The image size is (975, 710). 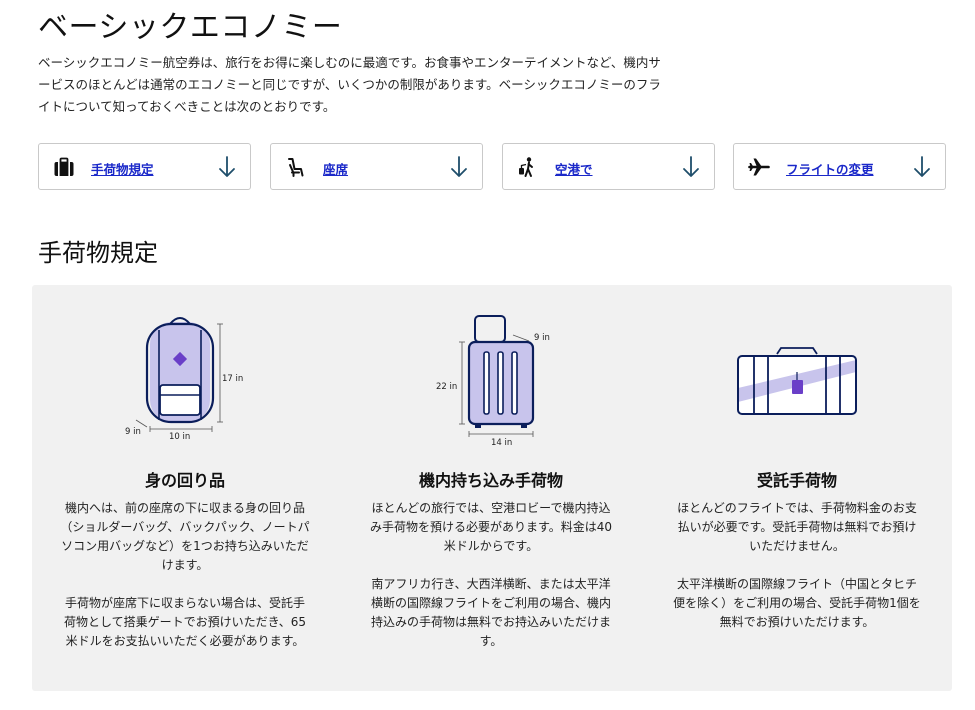 I want to click on nav-card-label: フライトの変更, so click(x=830, y=168).